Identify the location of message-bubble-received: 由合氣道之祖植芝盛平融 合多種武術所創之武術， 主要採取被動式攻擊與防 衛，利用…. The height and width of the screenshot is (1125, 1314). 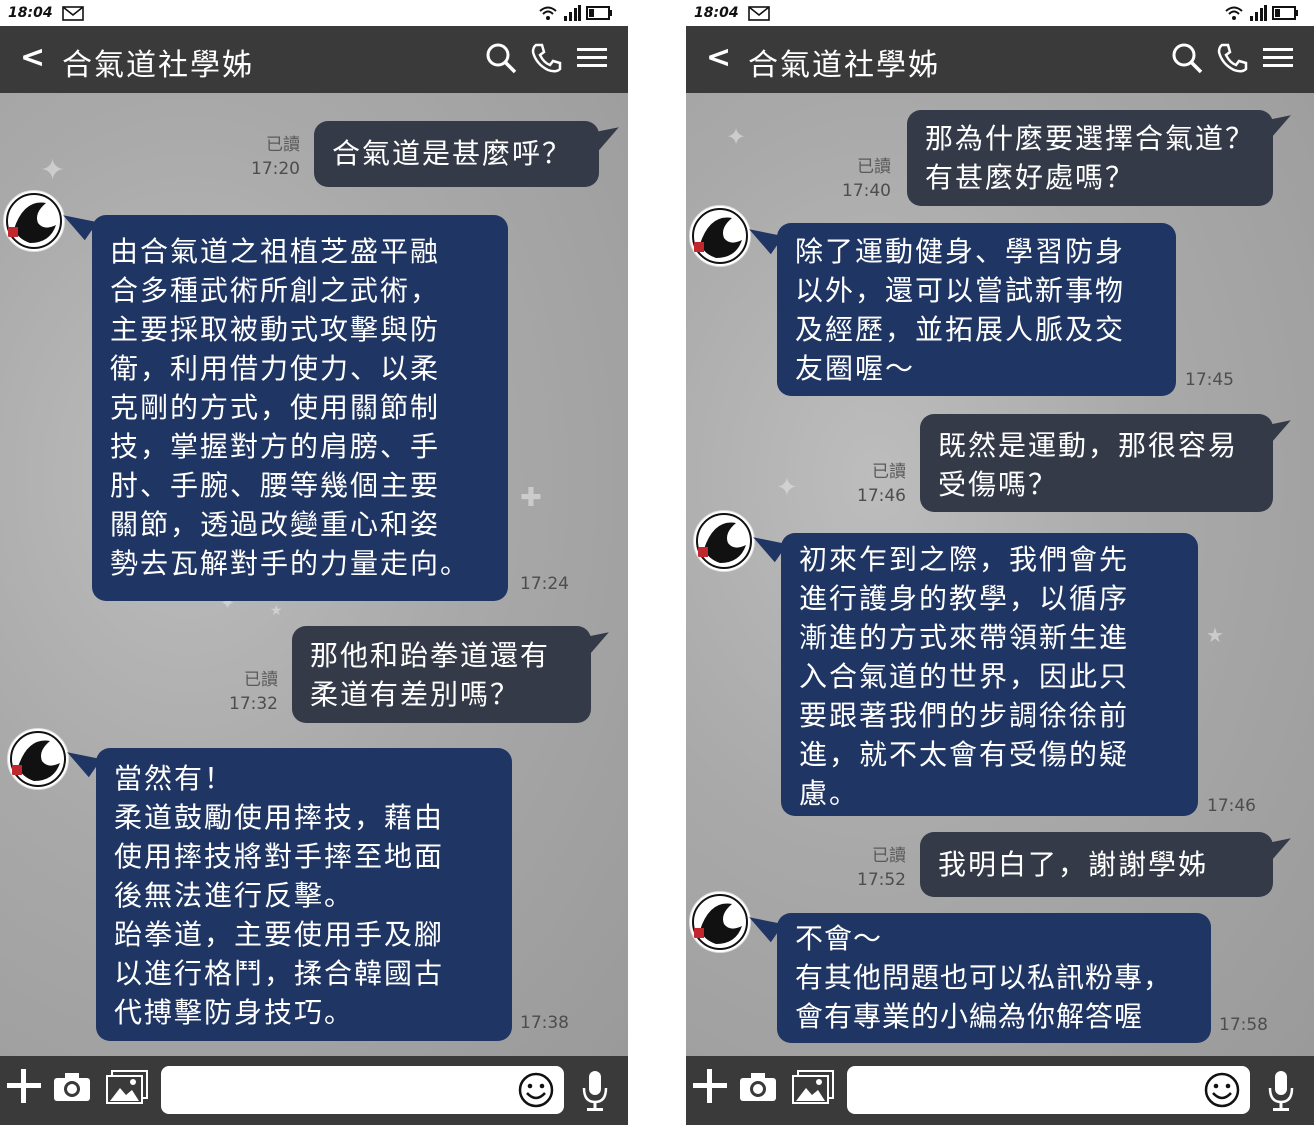
(300, 408).